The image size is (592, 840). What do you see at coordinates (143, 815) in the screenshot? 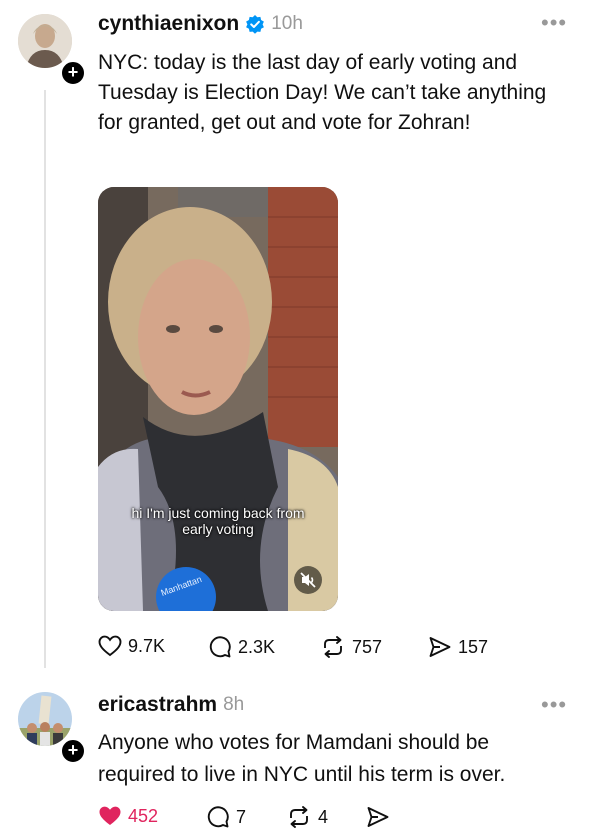
I see `reply-like-count: 452` at bounding box center [143, 815].